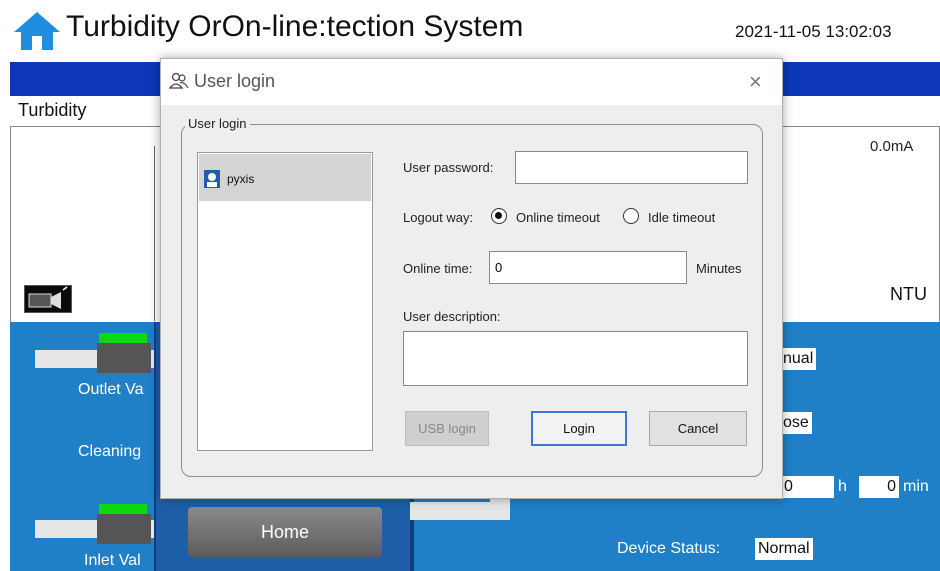  Describe the element at coordinates (447, 428) in the screenshot. I see `usb-login-button: USB login` at that location.